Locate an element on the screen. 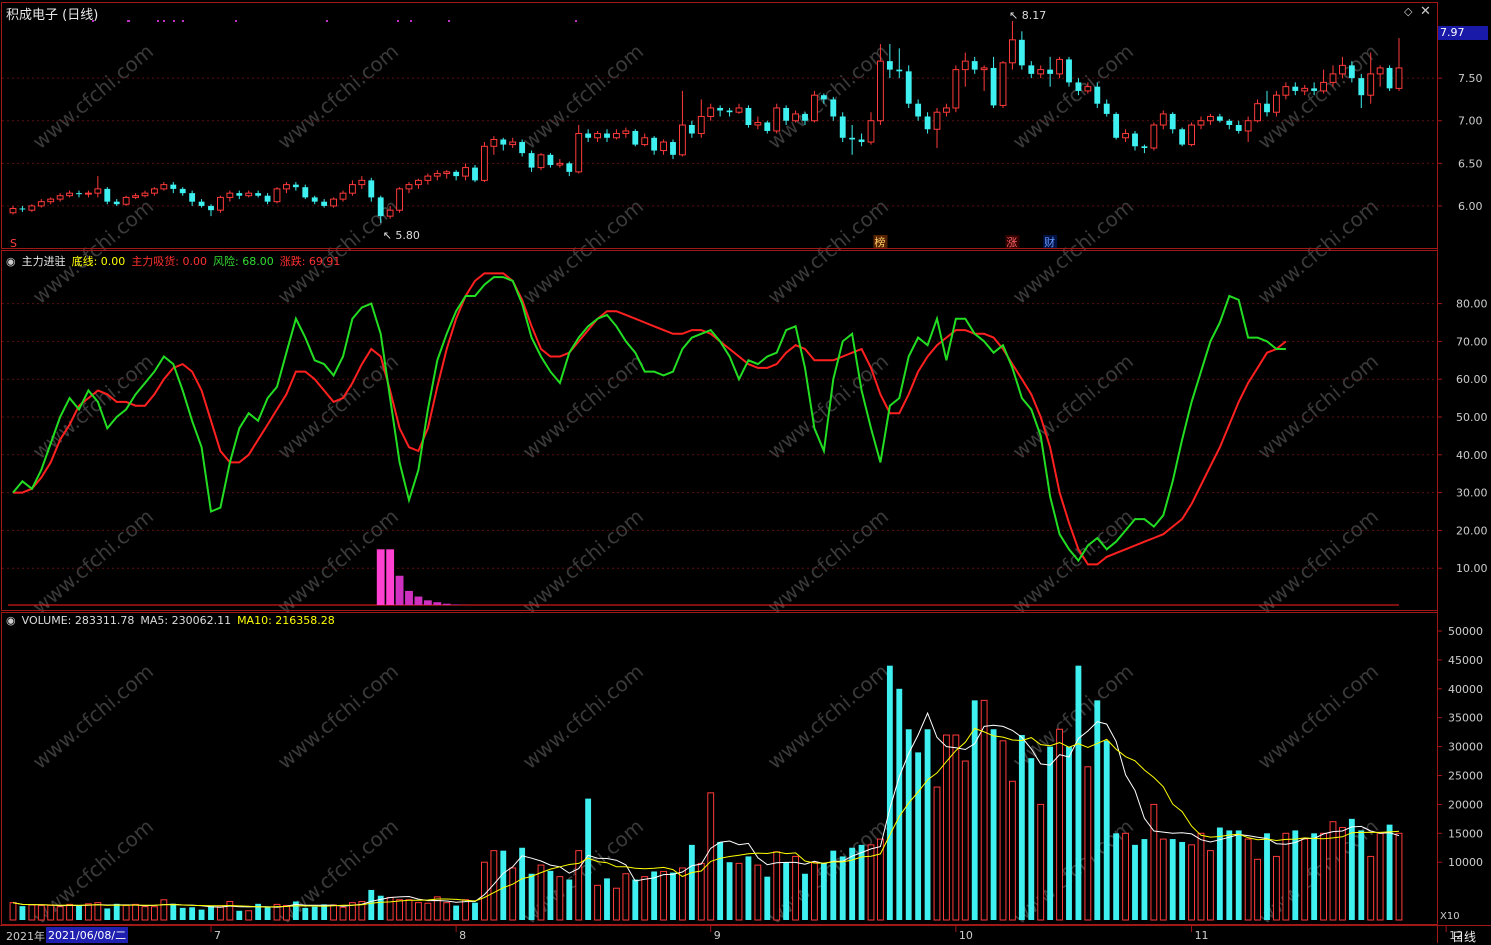 Image resolution: width=1491 pixels, height=945 pixels. period-label: 日线 is located at coordinates (1464, 936).